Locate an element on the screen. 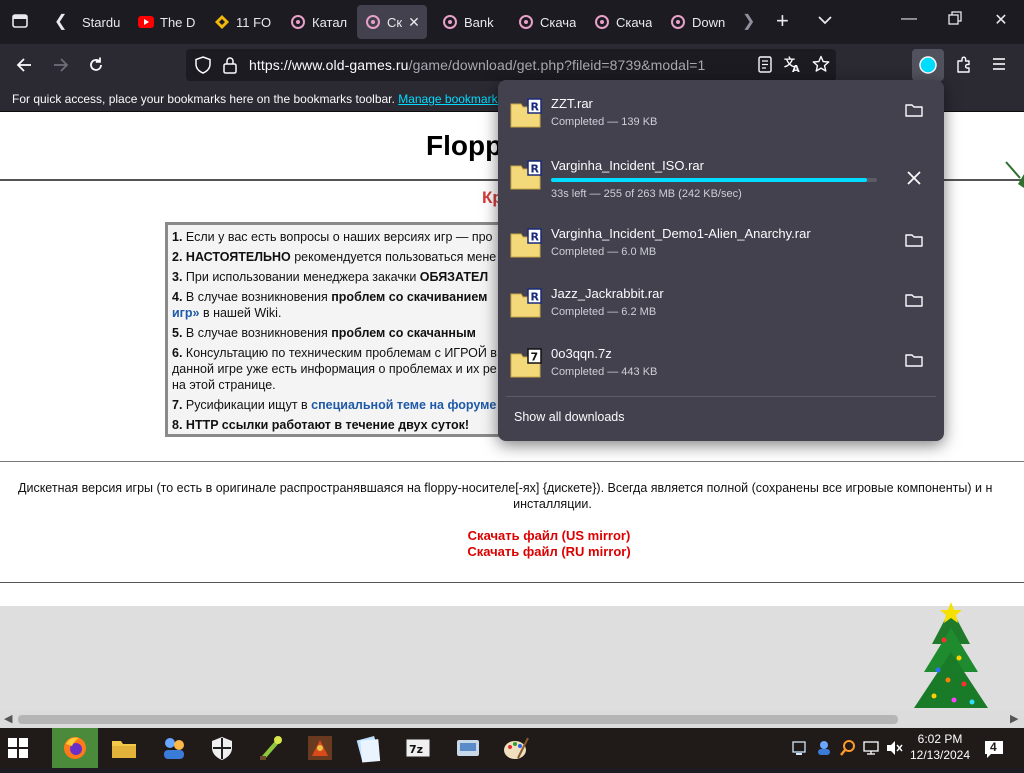 This screenshot has height=773, width=1024. tray-volume-muted-icon is located at coordinates (895, 750).